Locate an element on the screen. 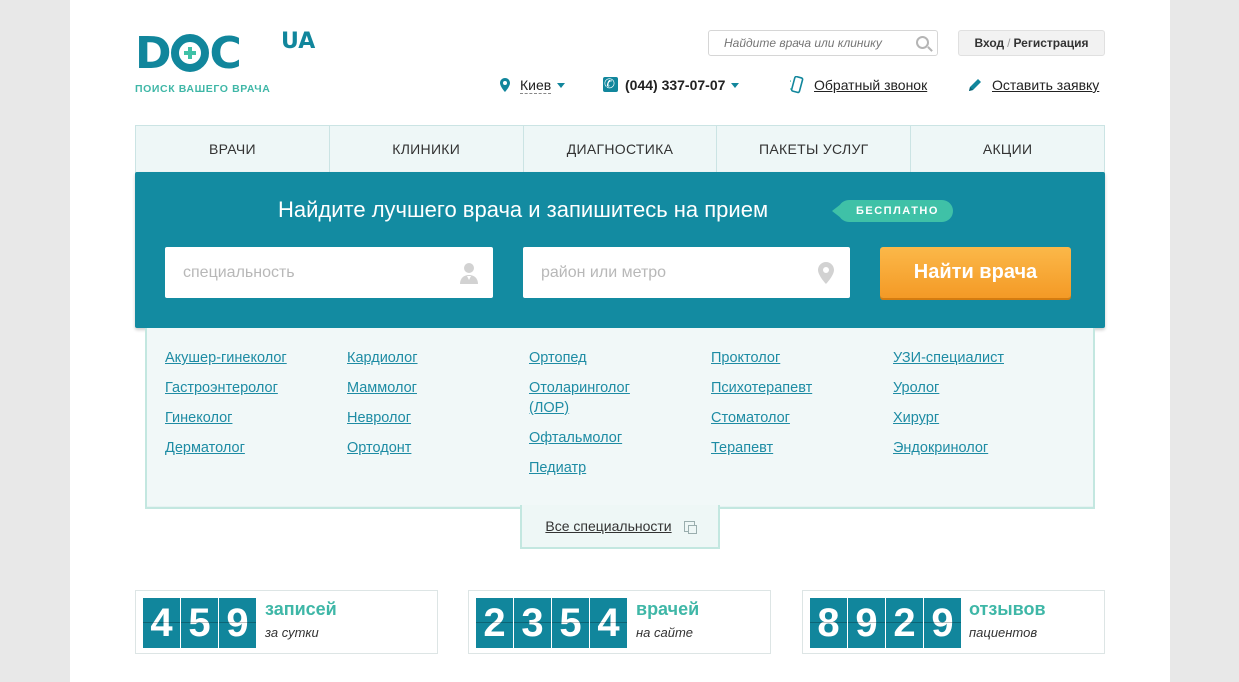 The width and height of the screenshot is (1239, 682). nav-item-diagnostics: ДИАГНОСТИКА is located at coordinates (621, 149).